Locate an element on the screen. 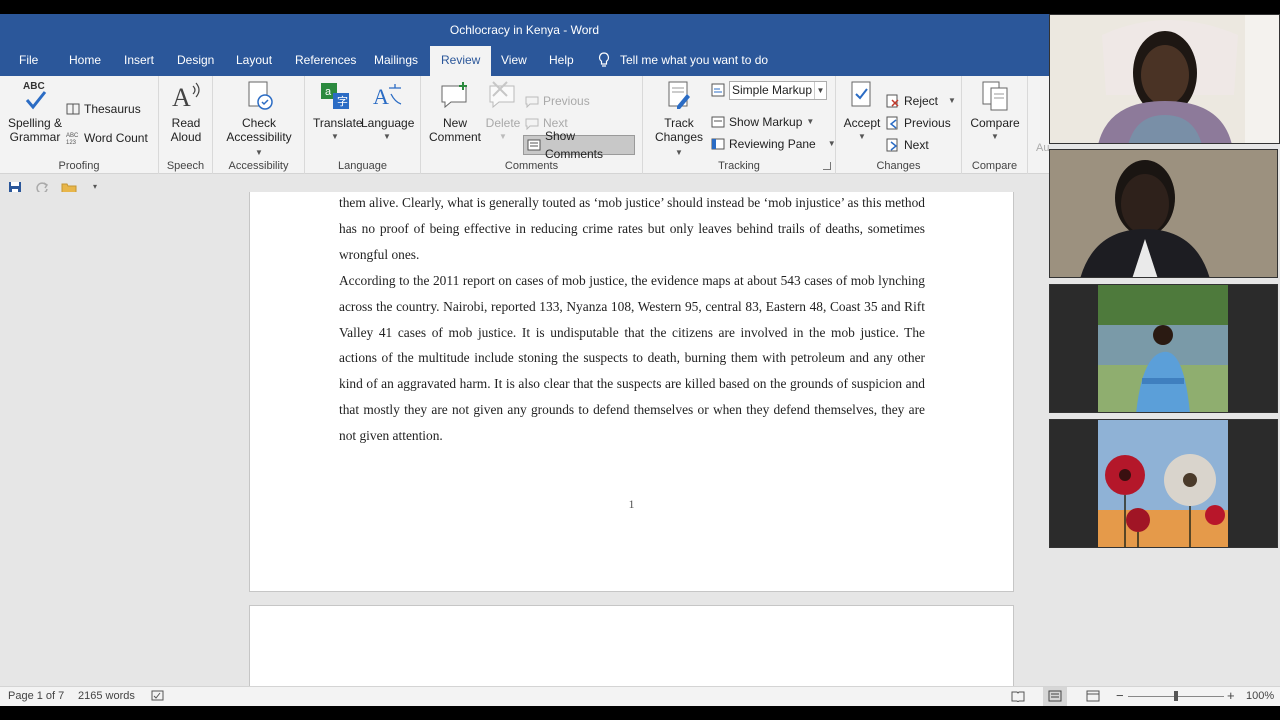 The height and width of the screenshot is (720, 1280). new-comment-button: New Comment is located at coordinates (455, 112).